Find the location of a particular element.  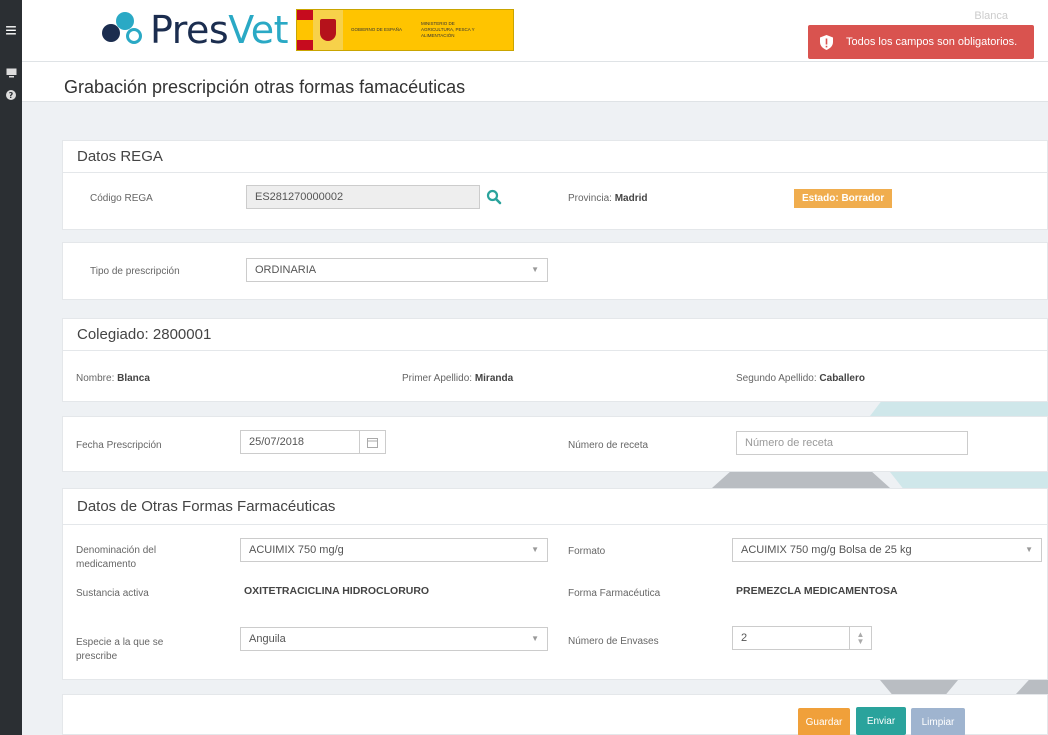

province-label: Provincia: is located at coordinates (591, 198).